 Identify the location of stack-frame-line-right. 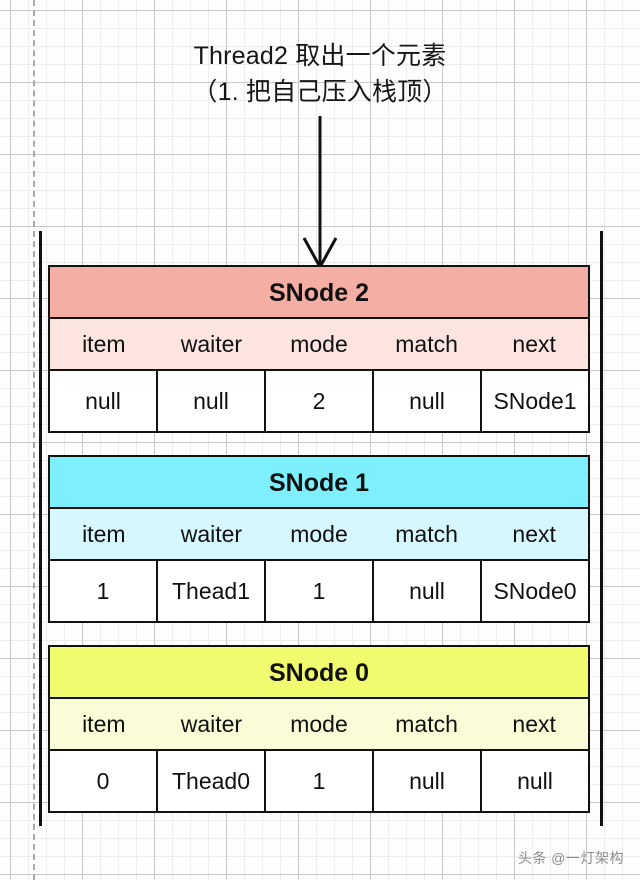
(601, 528).